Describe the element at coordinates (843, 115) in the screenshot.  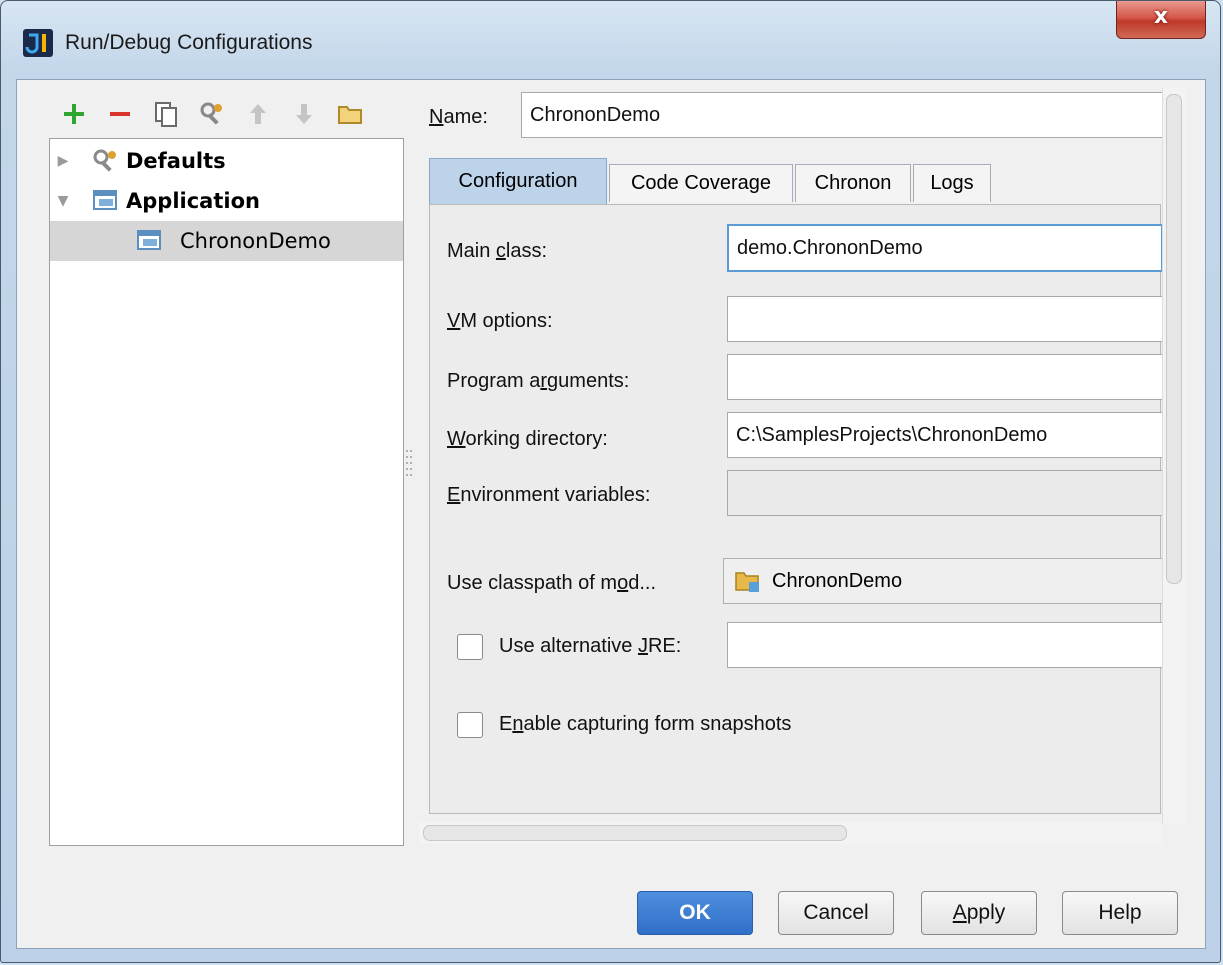
I see `name-input: ChrononDemo` at that location.